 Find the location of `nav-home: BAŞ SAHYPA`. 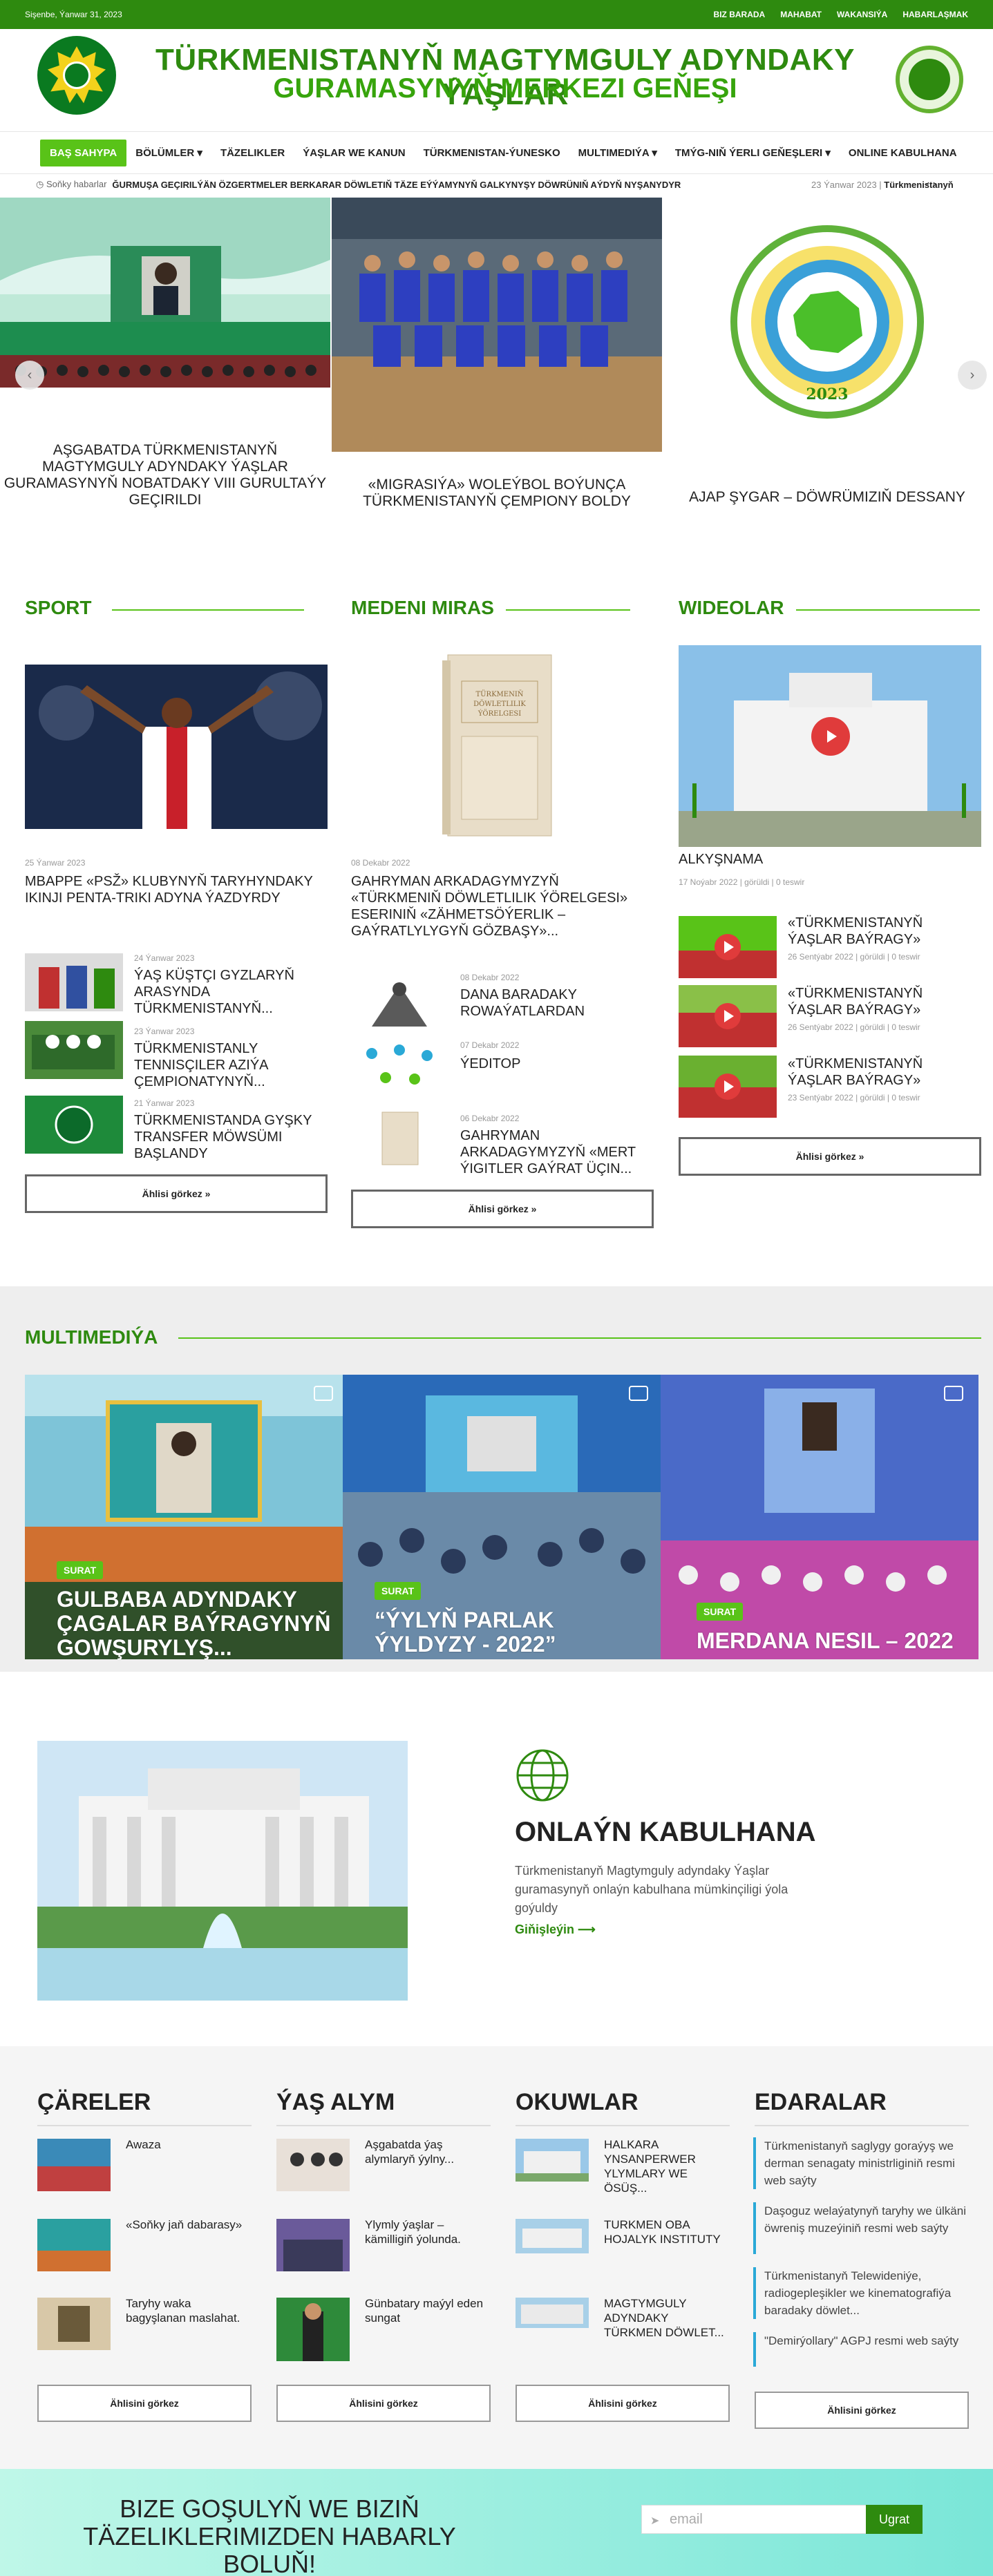

nav-home: BAŞ SAHYPA is located at coordinates (84, 152).